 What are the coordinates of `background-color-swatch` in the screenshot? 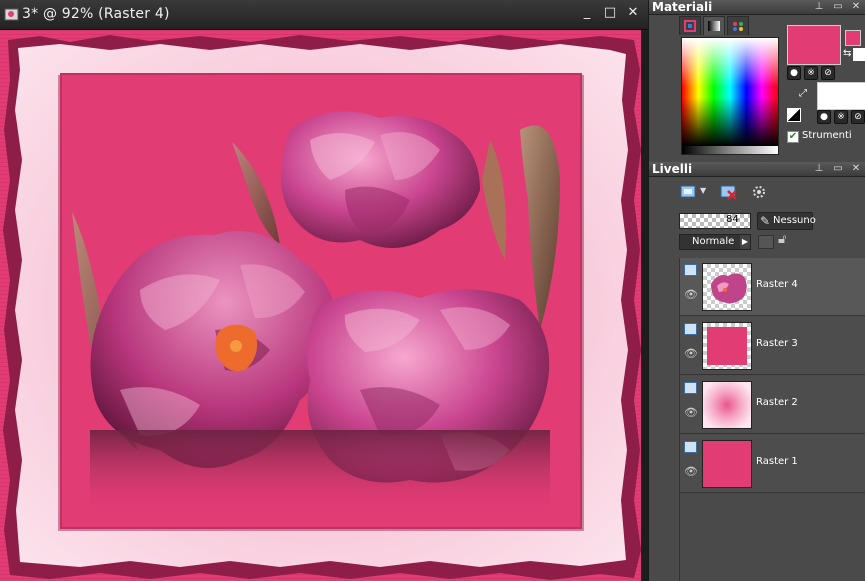 It's located at (841, 96).